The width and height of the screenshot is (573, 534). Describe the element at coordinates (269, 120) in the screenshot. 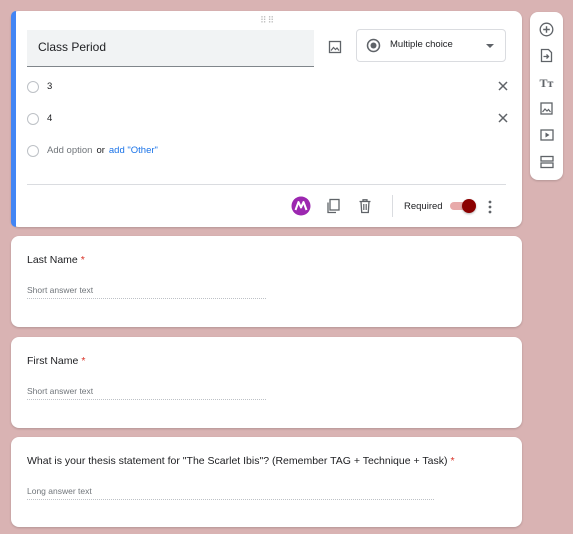

I see `option-row: 4` at that location.